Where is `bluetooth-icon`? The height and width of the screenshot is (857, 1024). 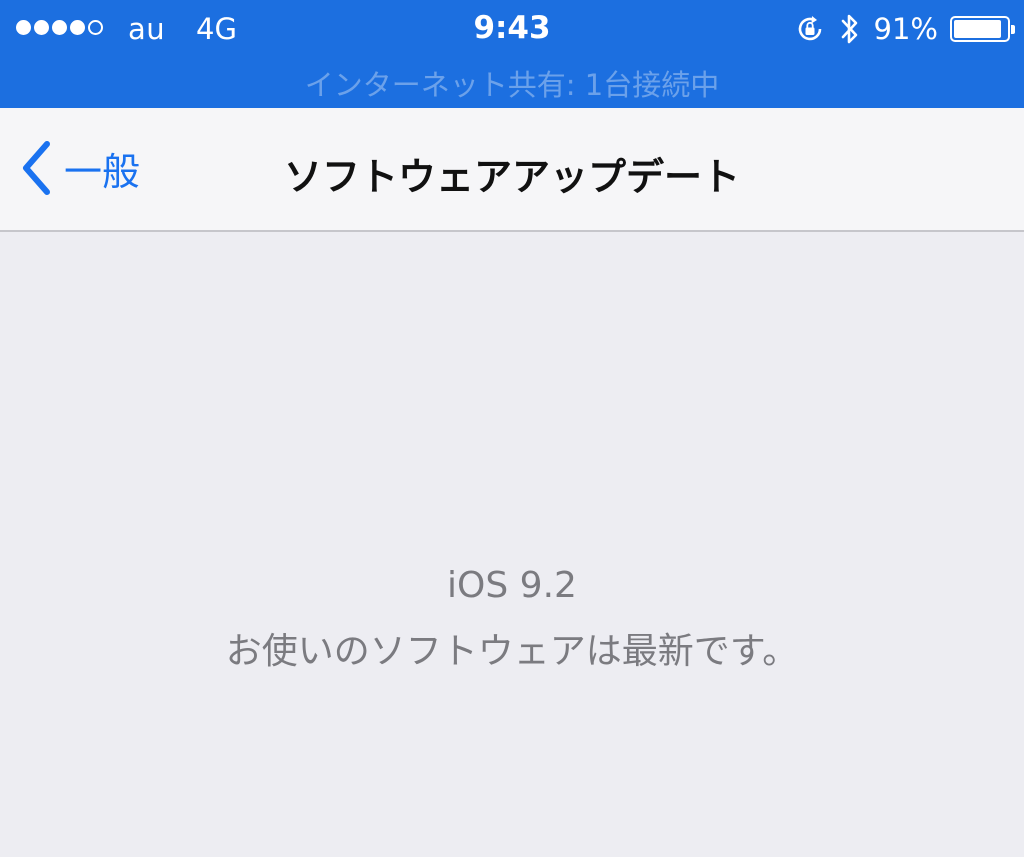
bluetooth-icon is located at coordinates (850, 29).